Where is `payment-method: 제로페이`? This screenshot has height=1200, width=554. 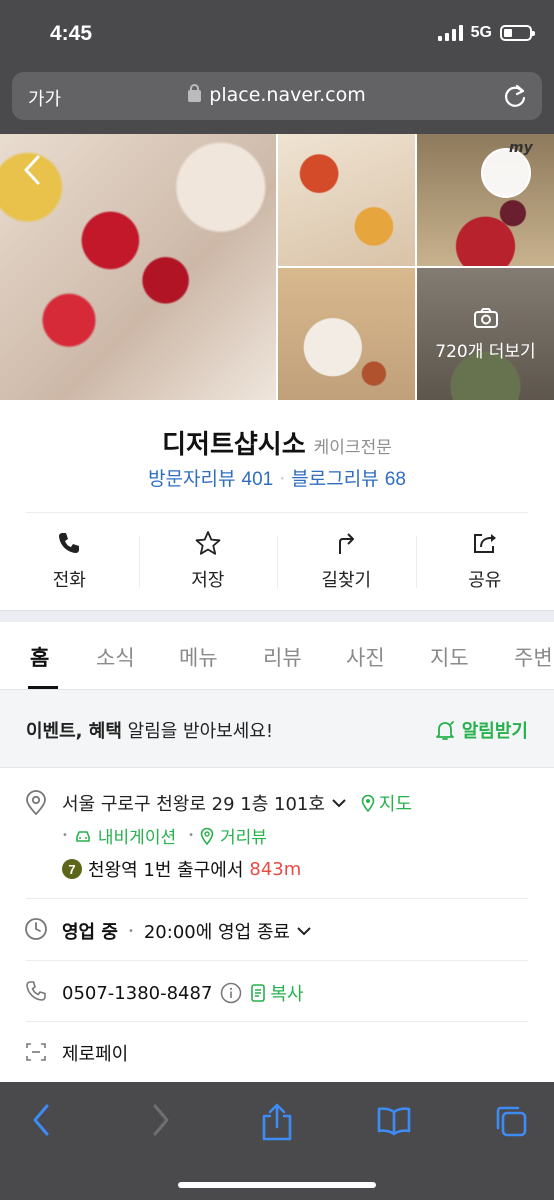 payment-method: 제로페이 is located at coordinates (95, 1054).